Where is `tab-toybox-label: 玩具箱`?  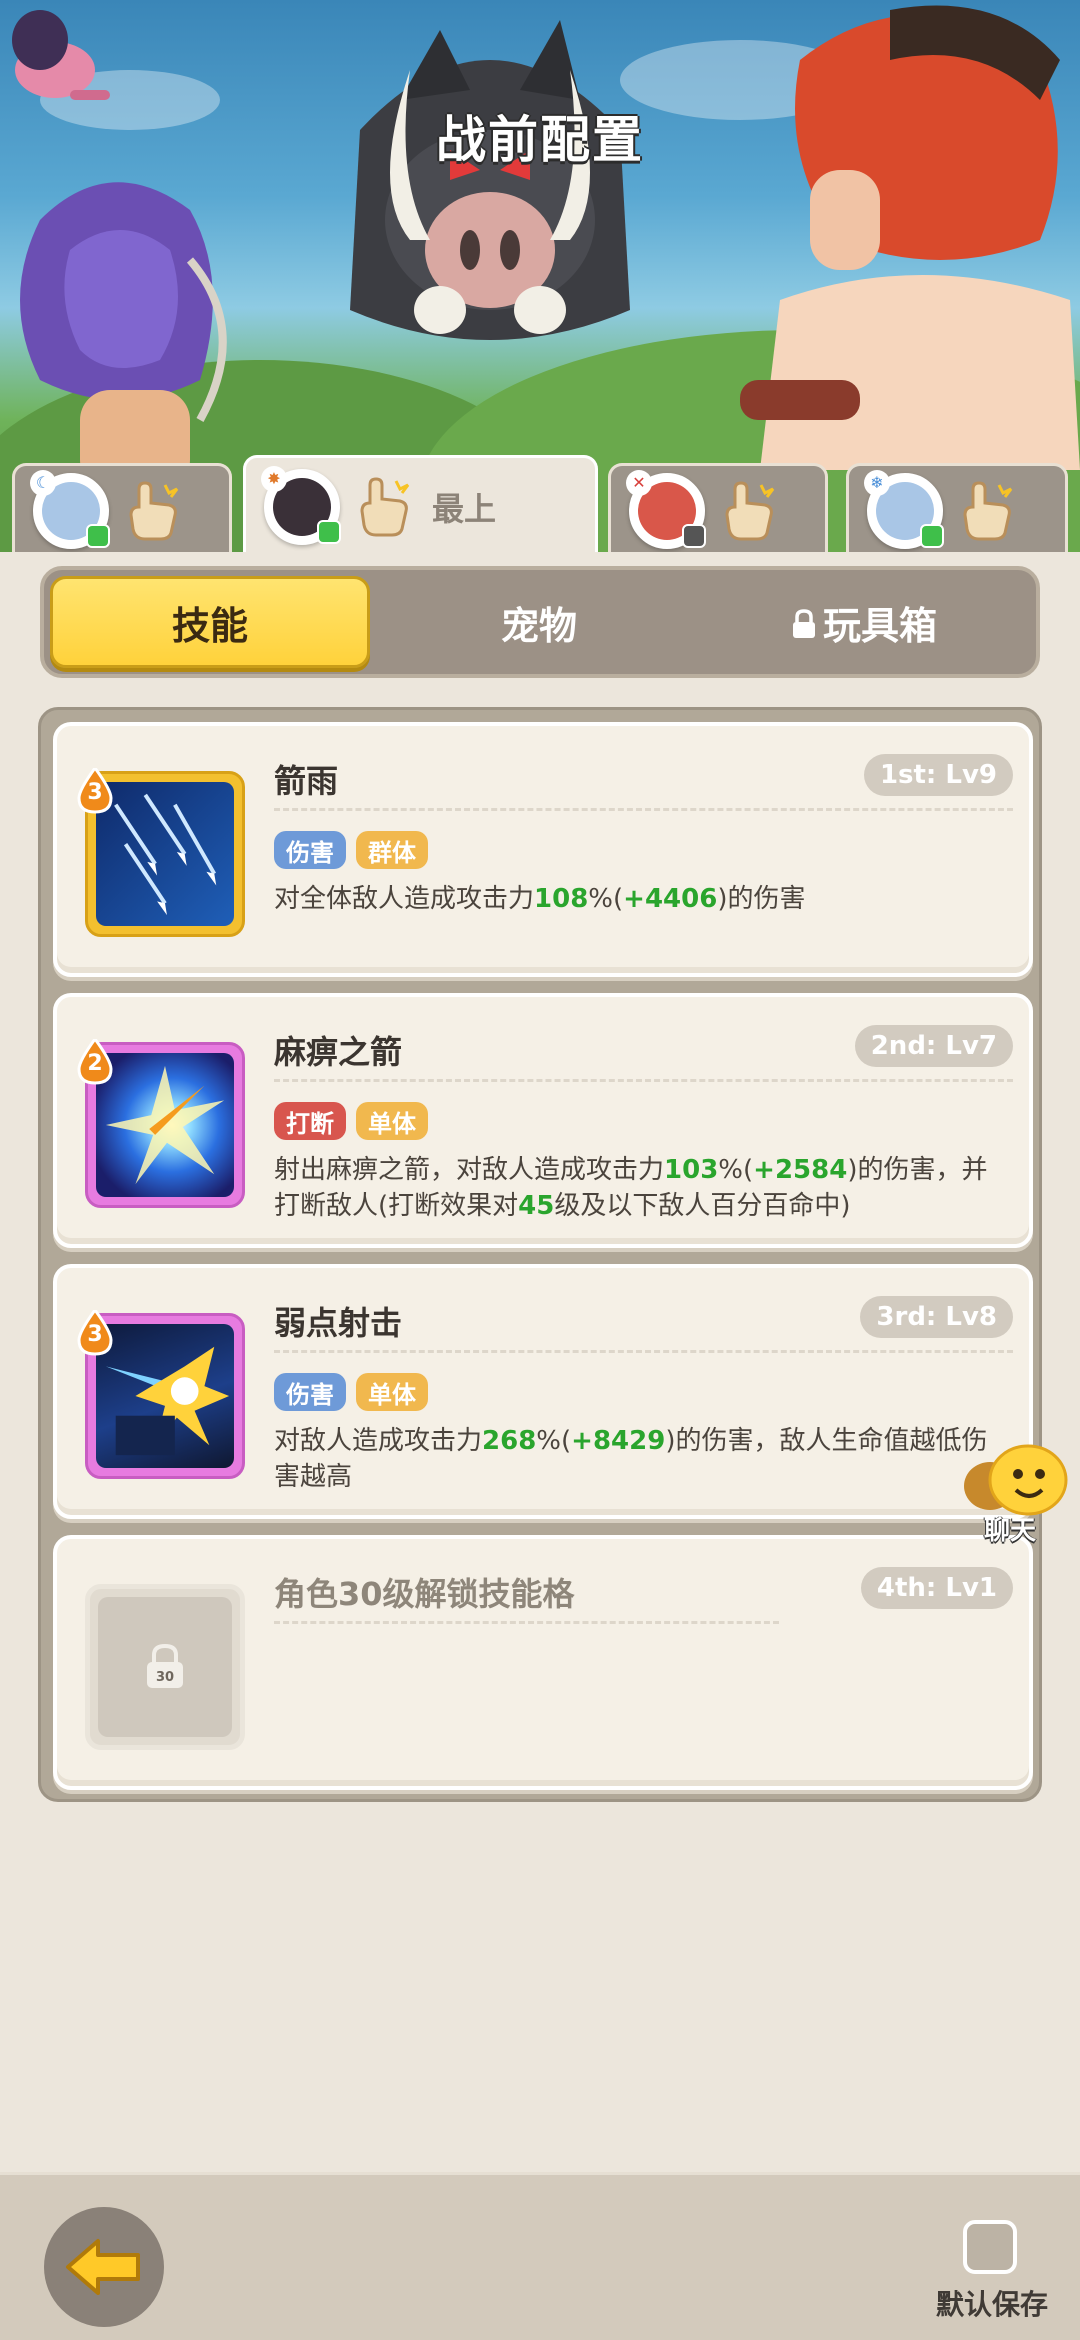 tab-toybox-label: 玩具箱 is located at coordinates (879, 625).